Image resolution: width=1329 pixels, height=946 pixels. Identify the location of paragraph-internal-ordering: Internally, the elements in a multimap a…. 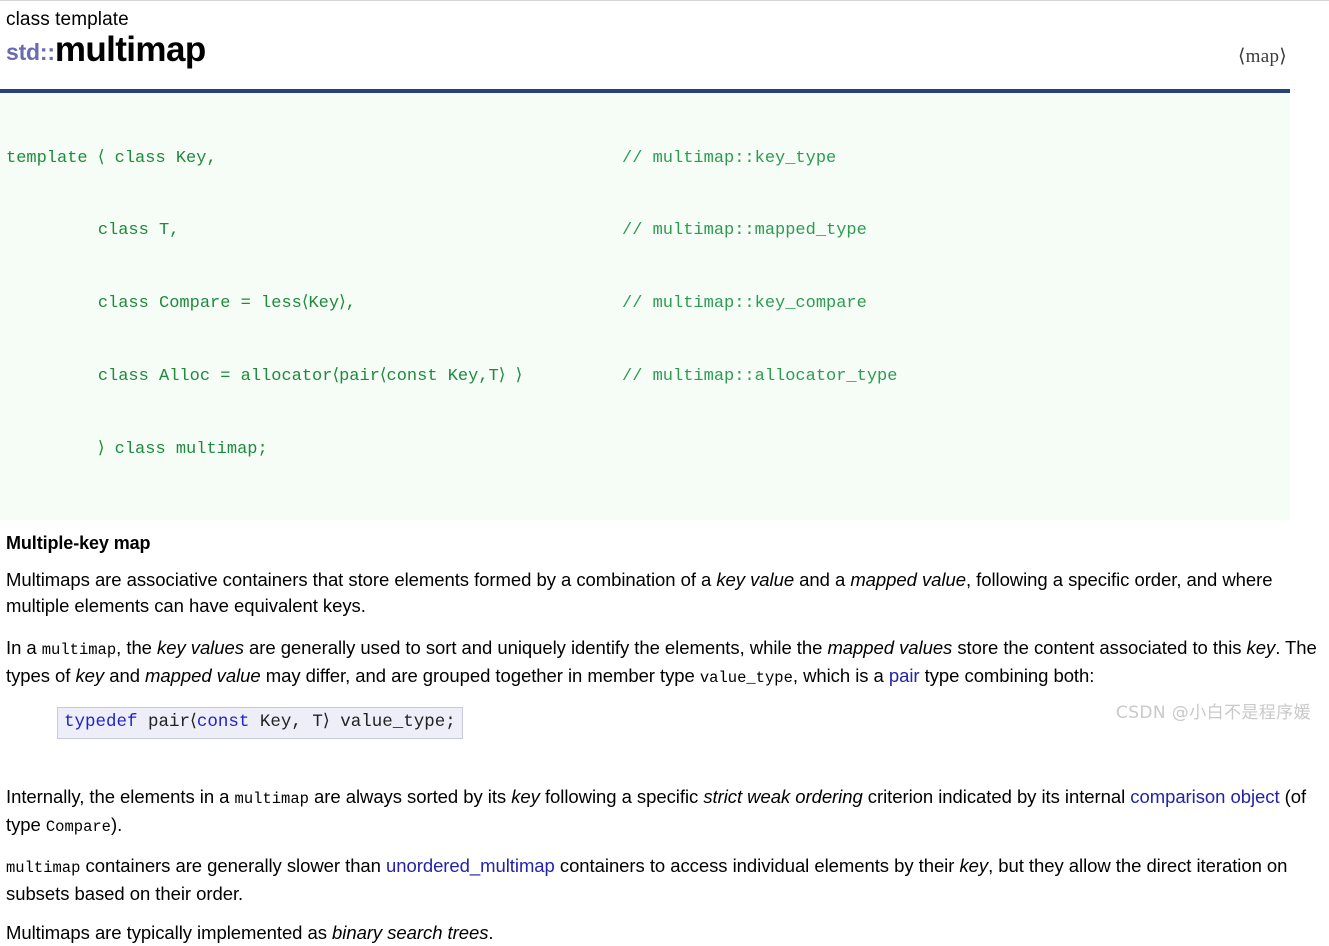
(664, 812).